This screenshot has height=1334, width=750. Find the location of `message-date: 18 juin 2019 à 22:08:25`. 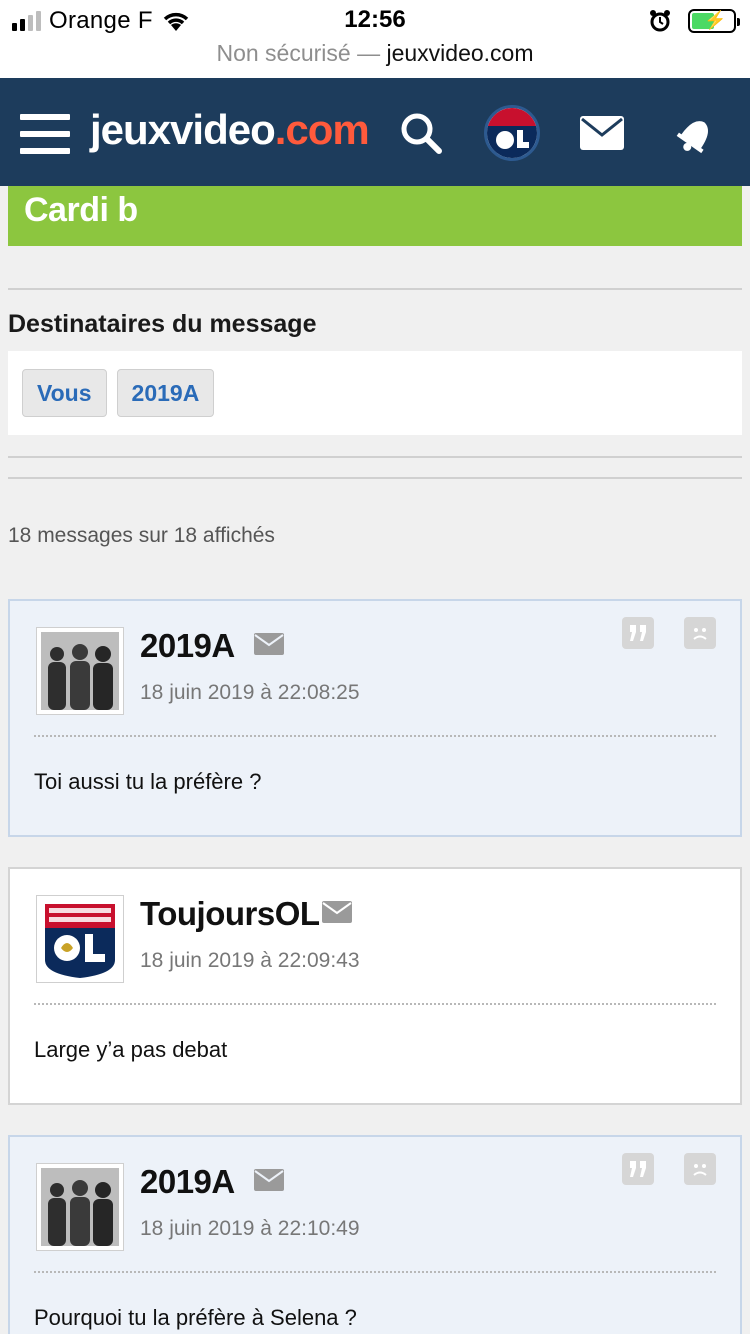

message-date: 18 juin 2019 à 22:08:25 is located at coordinates (250, 693).